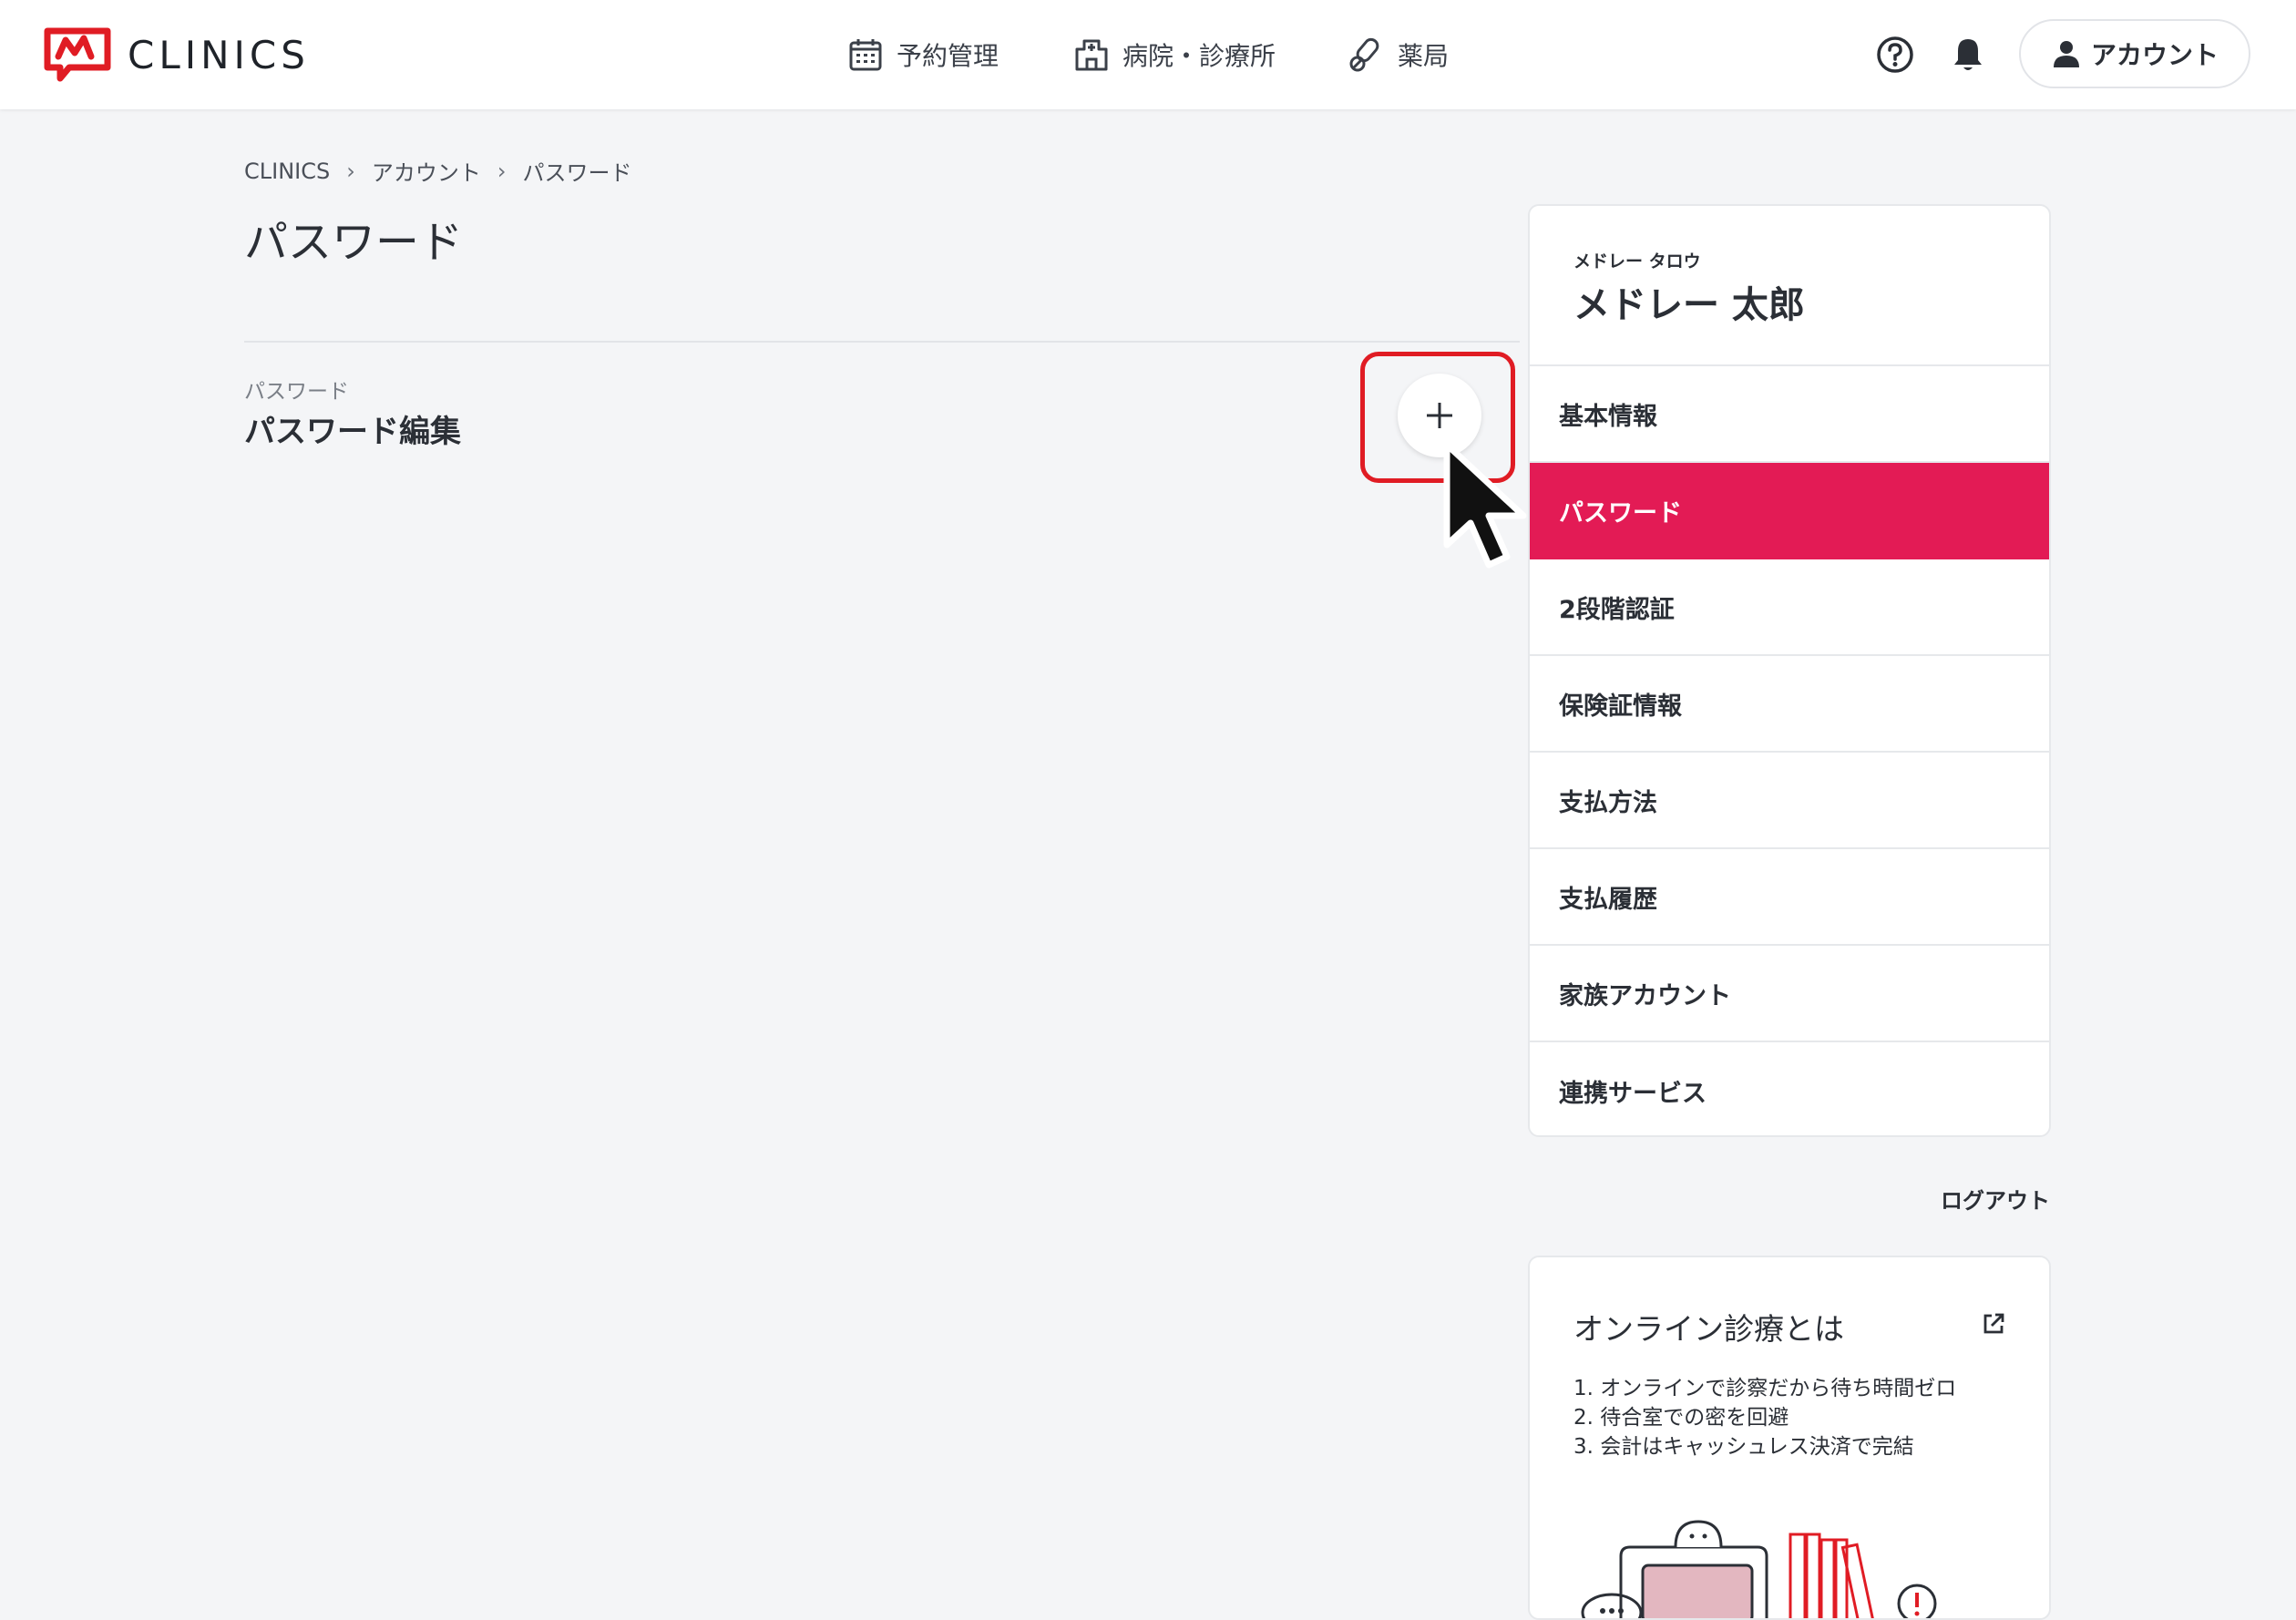  Describe the element at coordinates (1681, 1418) in the screenshot. I see `info-list-item: 2. 待合室での密を回避` at that location.